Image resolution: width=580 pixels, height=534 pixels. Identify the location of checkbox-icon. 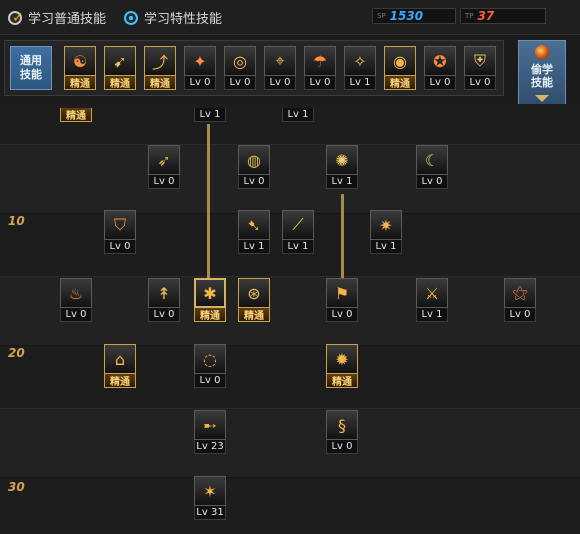
(16, 18).